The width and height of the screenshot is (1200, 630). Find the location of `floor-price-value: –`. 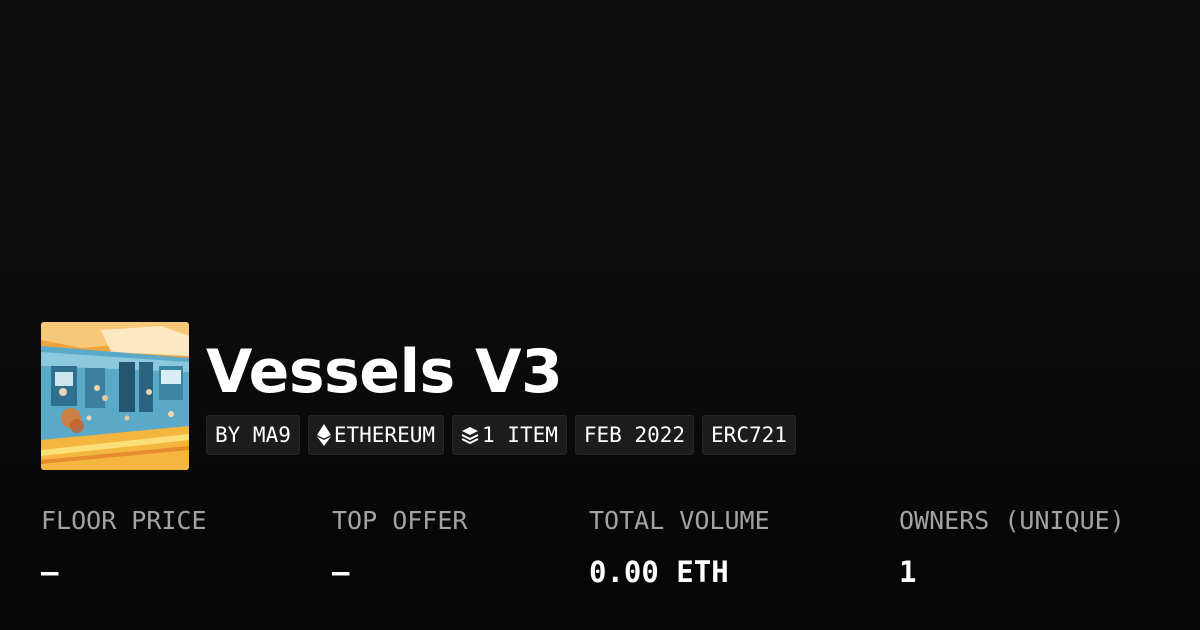

floor-price-value: – is located at coordinates (50, 572).